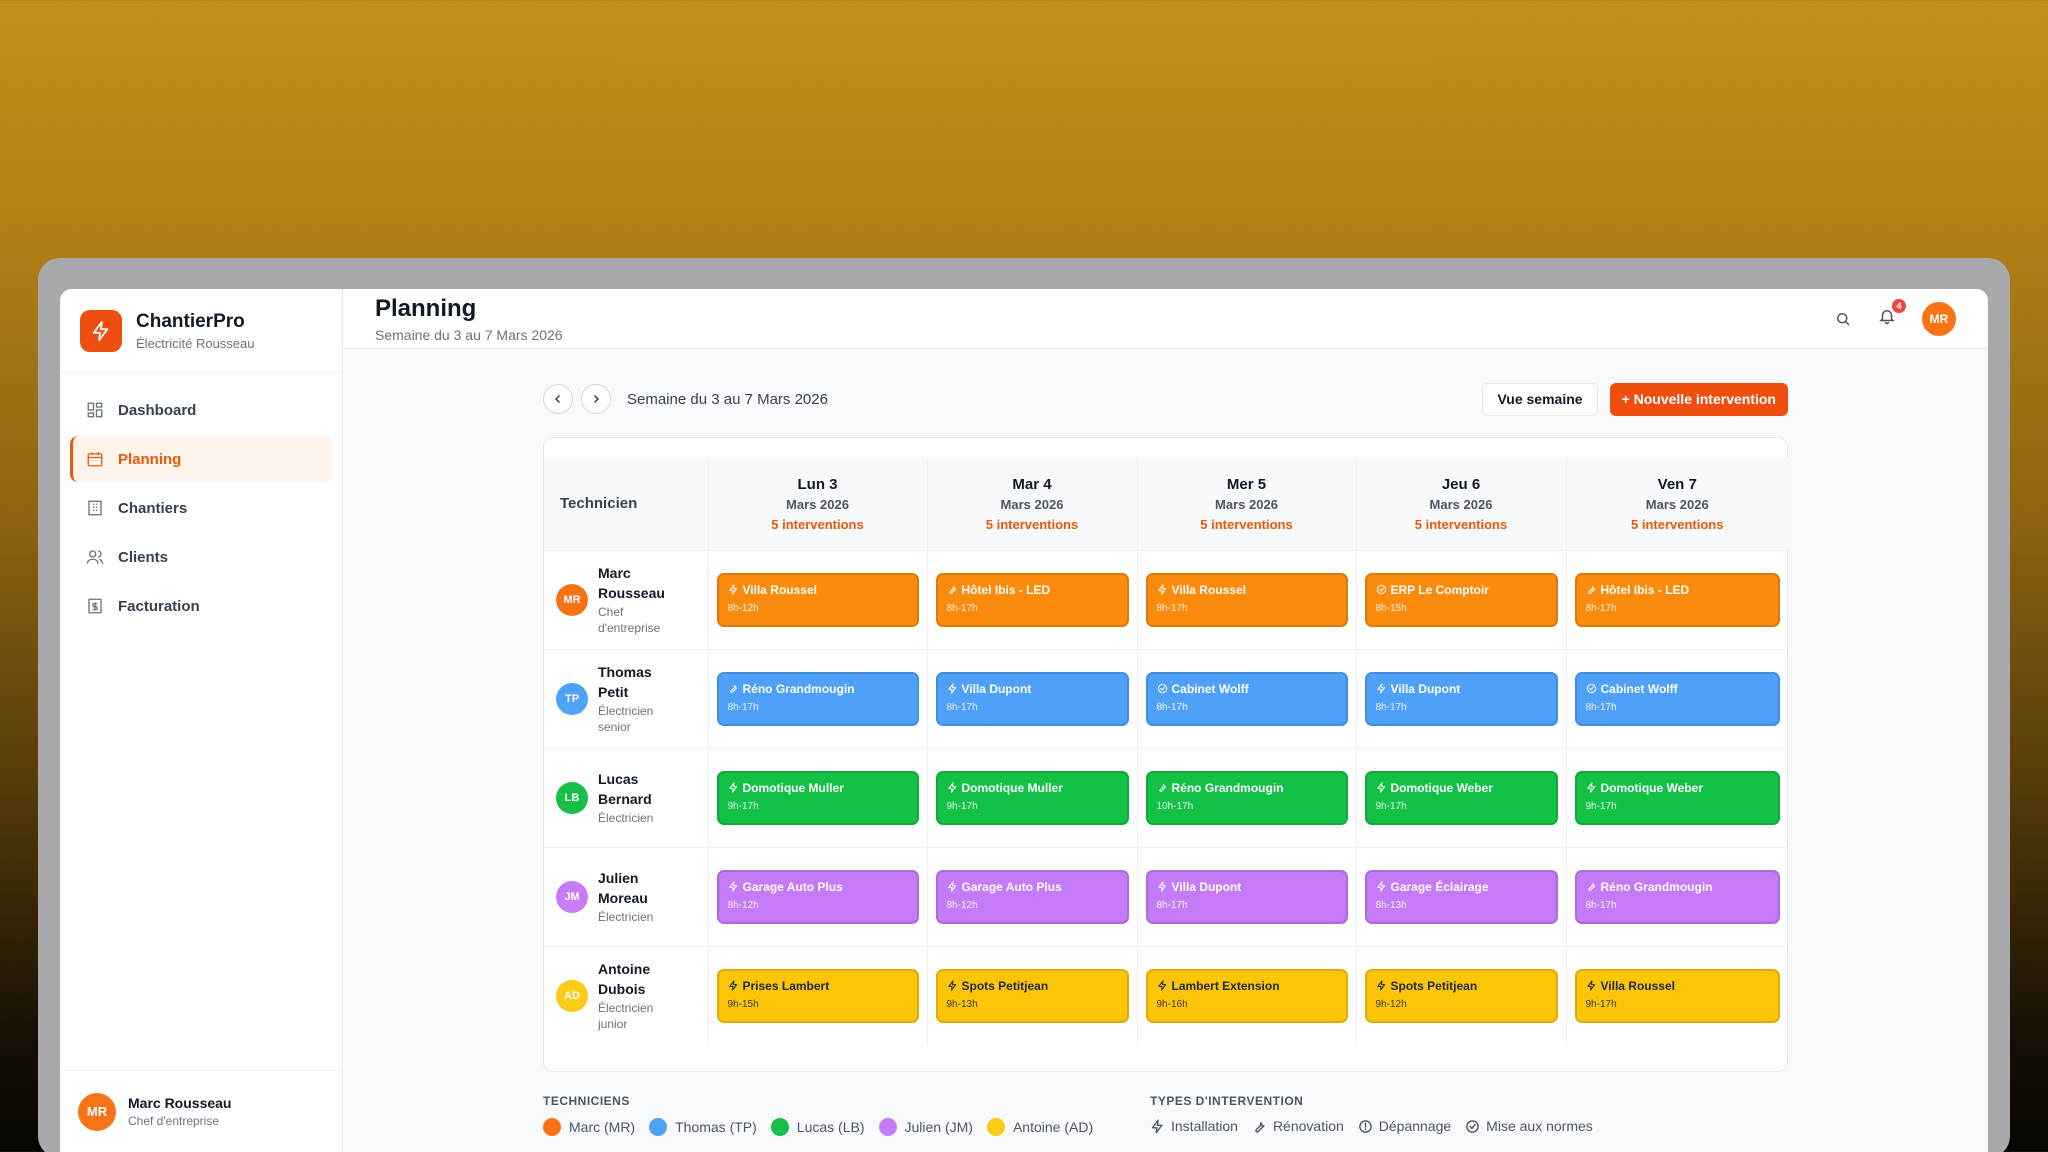 The width and height of the screenshot is (2048, 1152). Describe the element at coordinates (817, 995) in the screenshot. I see `intervention-card: Prises Lambert 9h-15h` at that location.